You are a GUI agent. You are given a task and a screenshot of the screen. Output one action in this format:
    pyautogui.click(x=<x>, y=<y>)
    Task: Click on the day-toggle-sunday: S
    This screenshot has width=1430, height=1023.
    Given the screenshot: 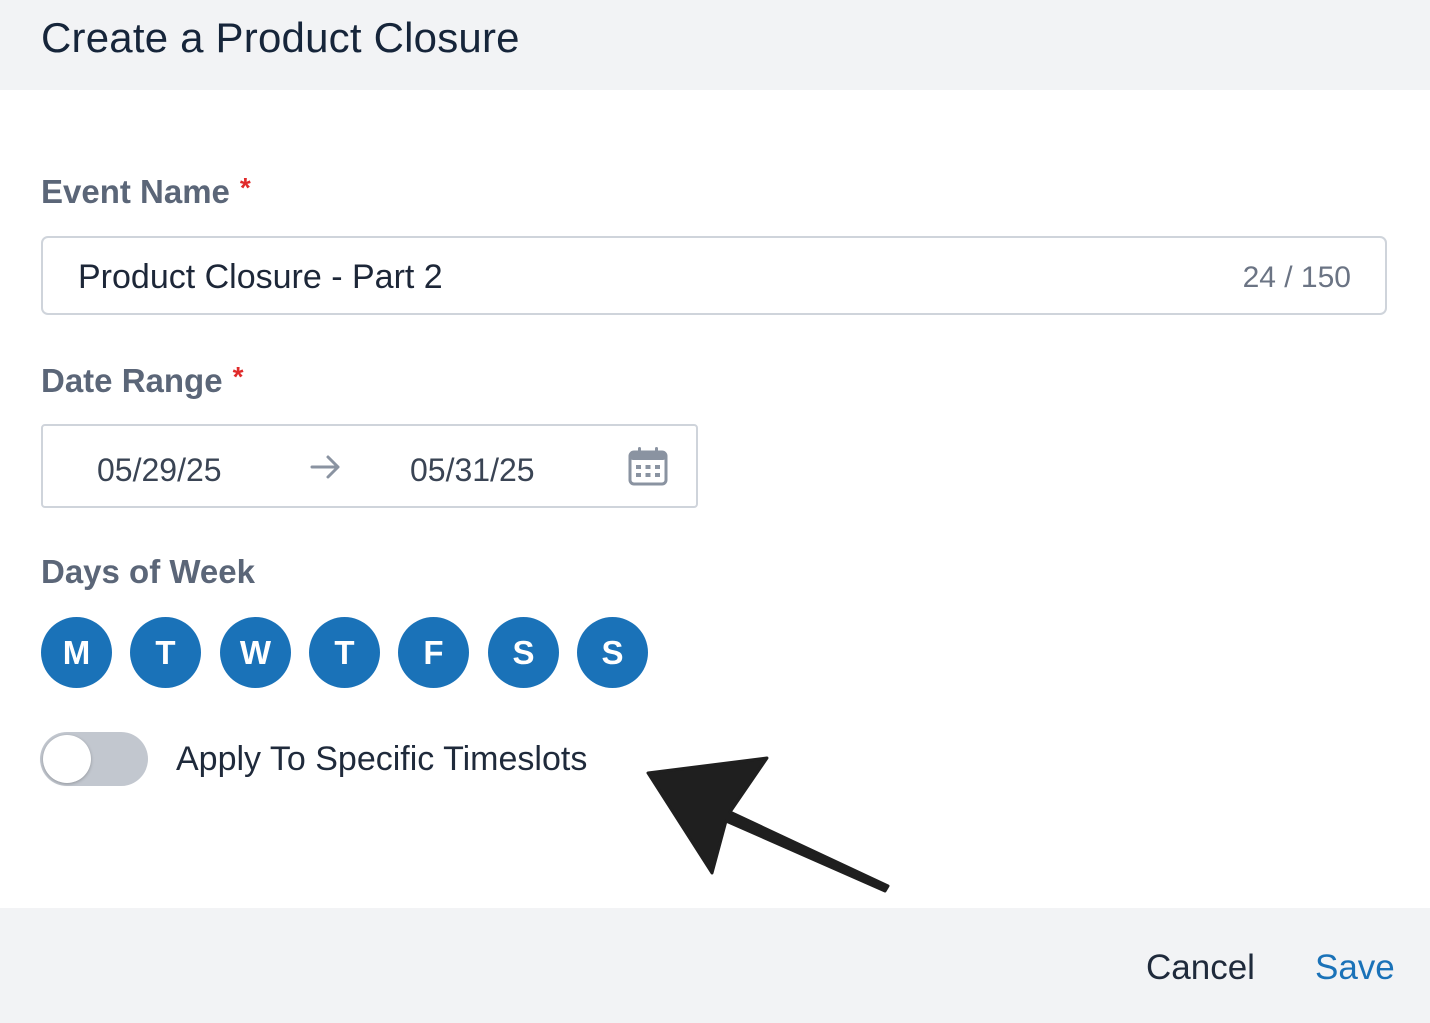 What is the action you would take?
    pyautogui.click(x=612, y=652)
    